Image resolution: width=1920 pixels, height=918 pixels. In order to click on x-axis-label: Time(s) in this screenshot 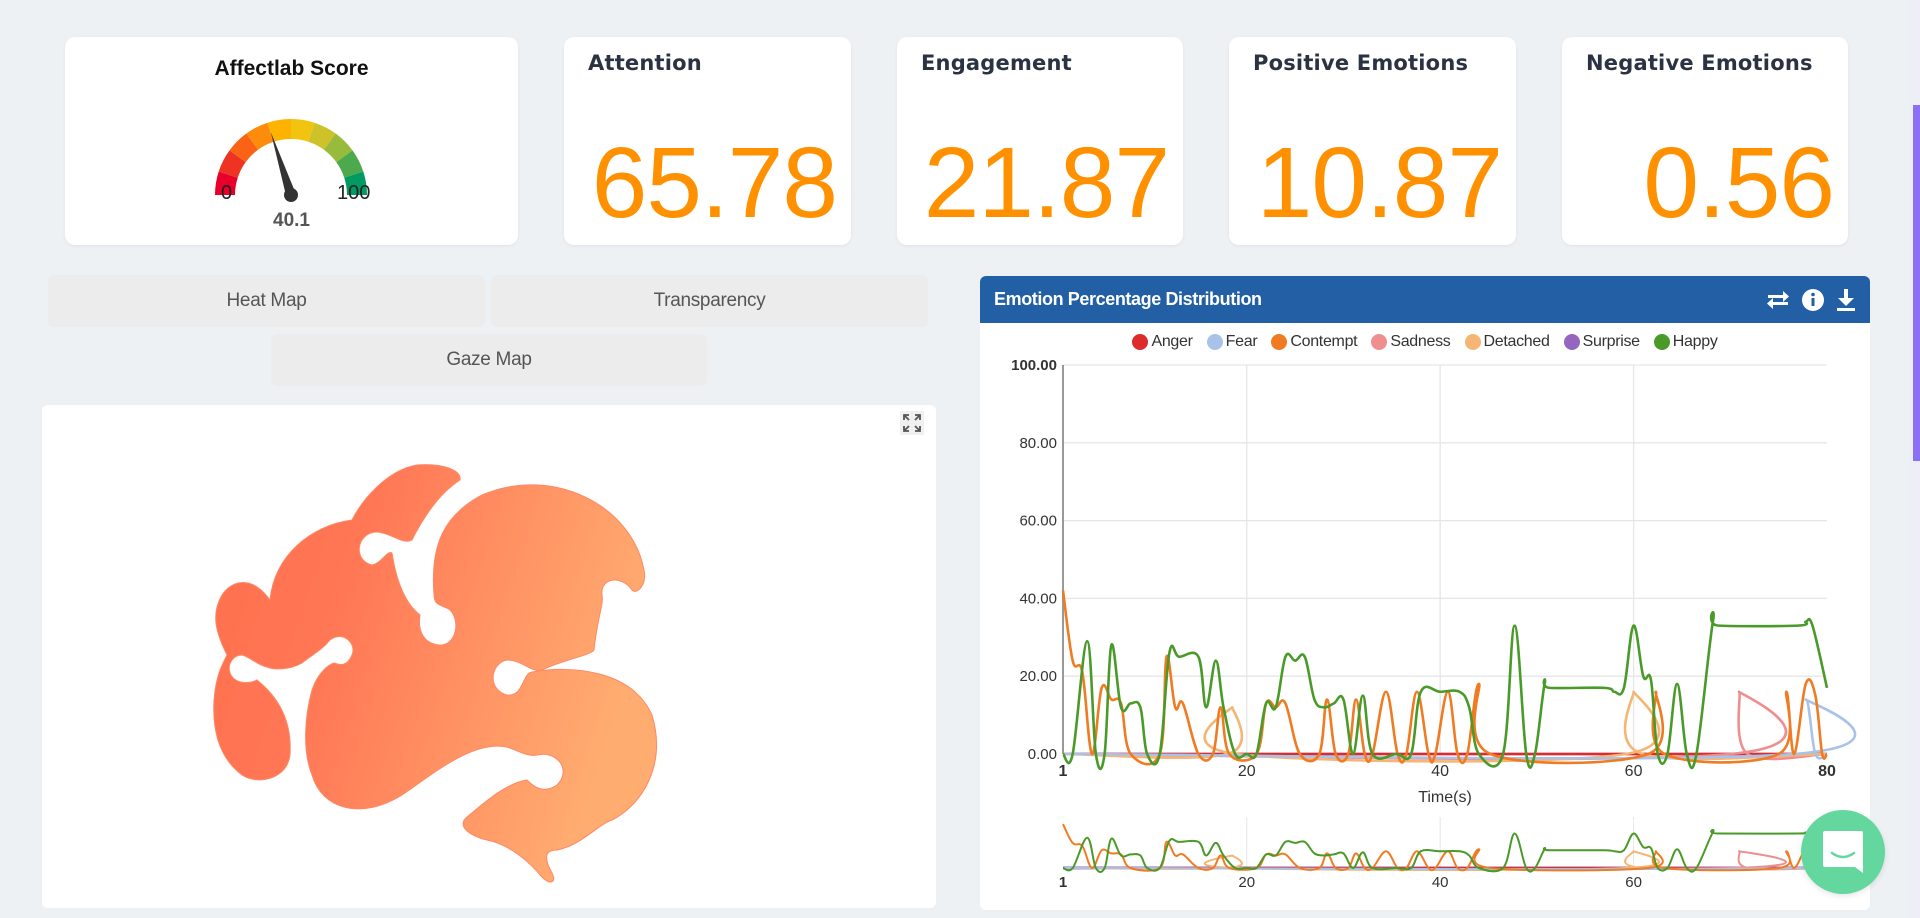, I will do `click(1445, 797)`.